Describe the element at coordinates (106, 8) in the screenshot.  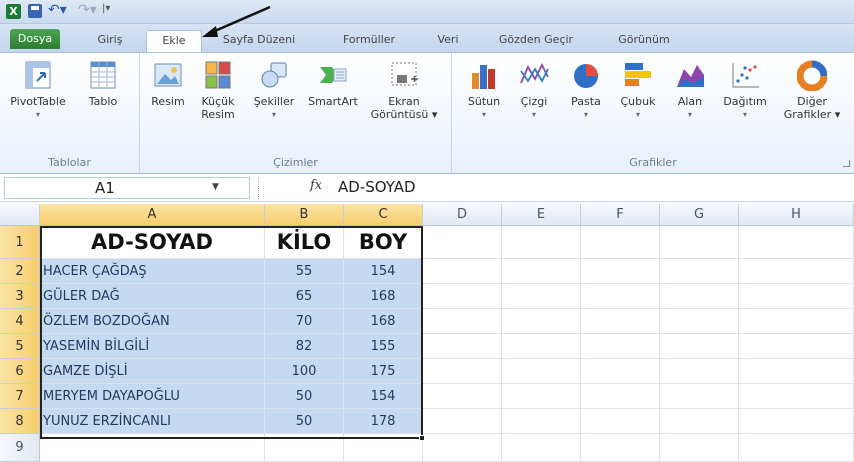
I see `customize-toolbar-icon: |▾` at that location.